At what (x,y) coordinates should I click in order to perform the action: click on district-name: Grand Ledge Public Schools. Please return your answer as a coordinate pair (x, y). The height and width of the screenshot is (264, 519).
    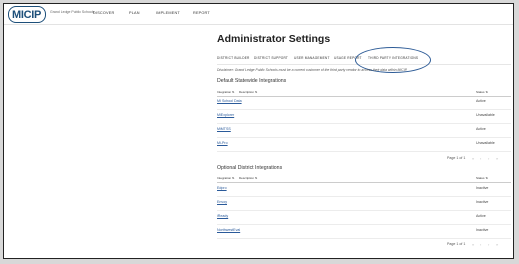
    Looking at the image, I should click on (72, 12).